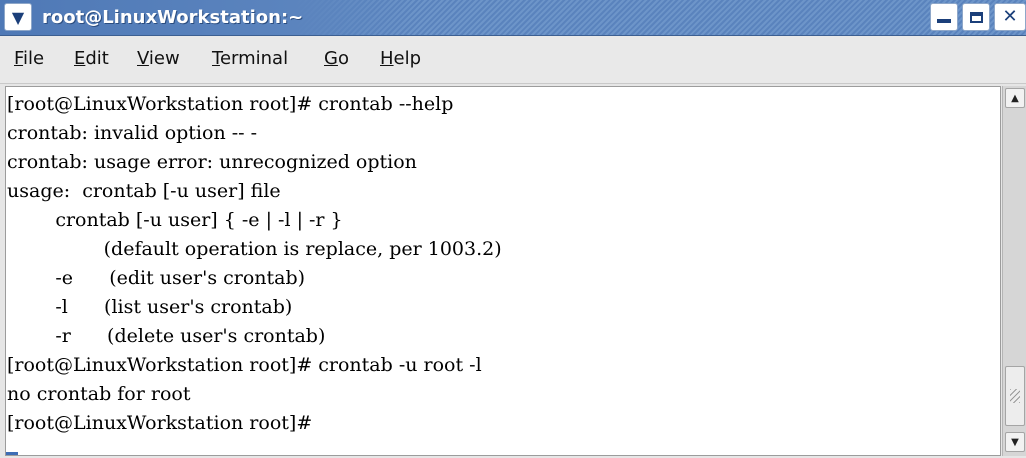  What do you see at coordinates (1014, 271) in the screenshot?
I see `vertical-scrollbar: ▲ ▼` at bounding box center [1014, 271].